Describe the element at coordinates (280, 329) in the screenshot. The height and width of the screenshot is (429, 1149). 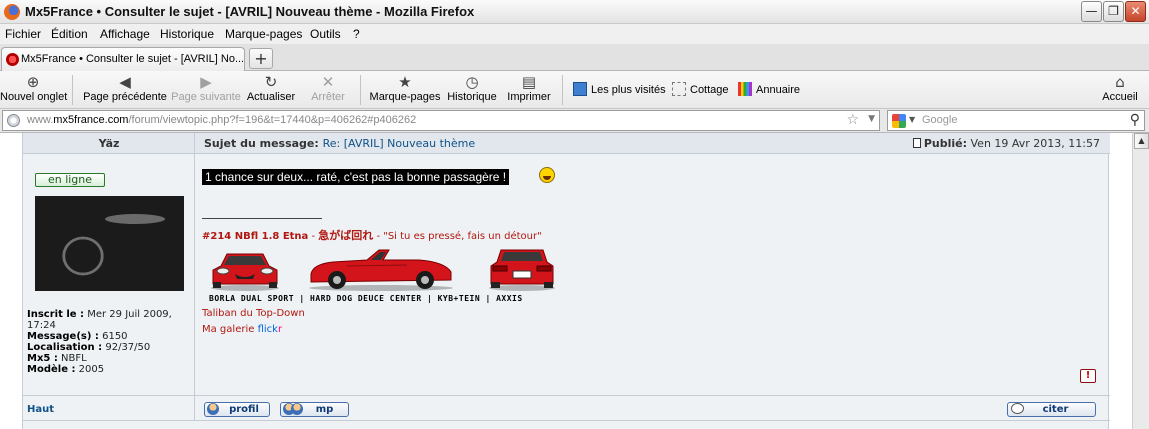
I see `flickr-link-part: r` at that location.